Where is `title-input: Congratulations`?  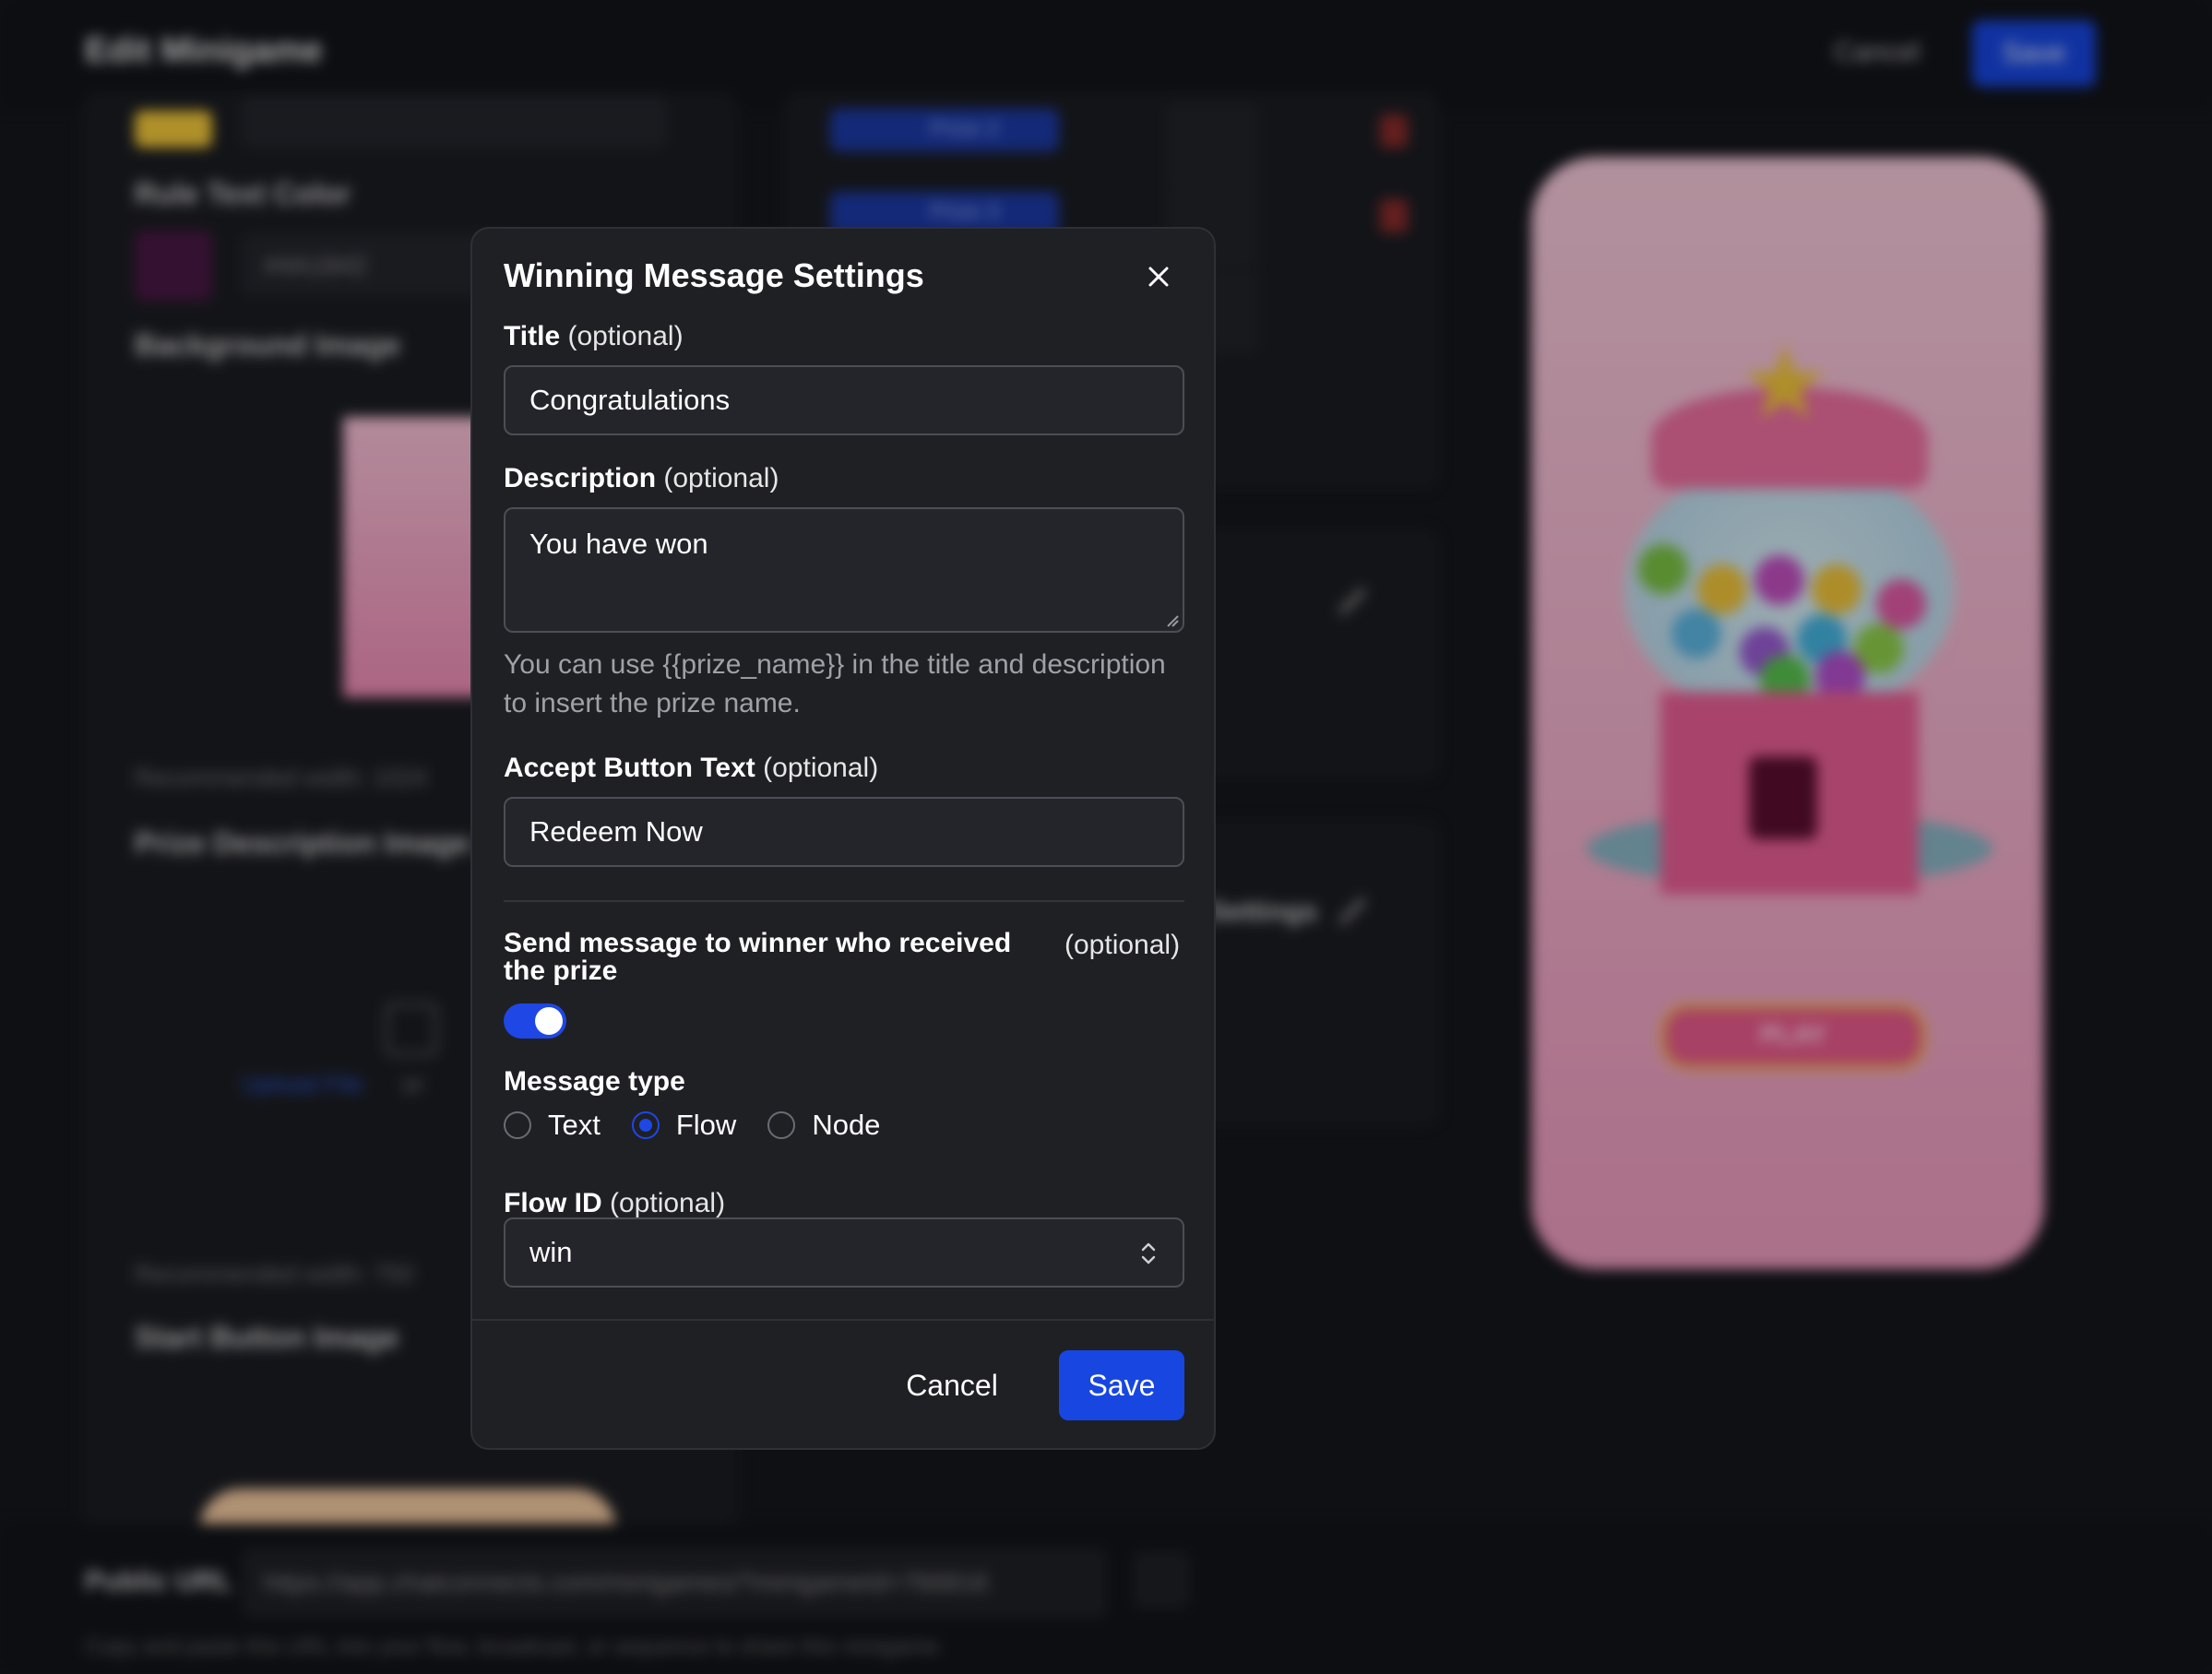 title-input: Congratulations is located at coordinates (844, 400).